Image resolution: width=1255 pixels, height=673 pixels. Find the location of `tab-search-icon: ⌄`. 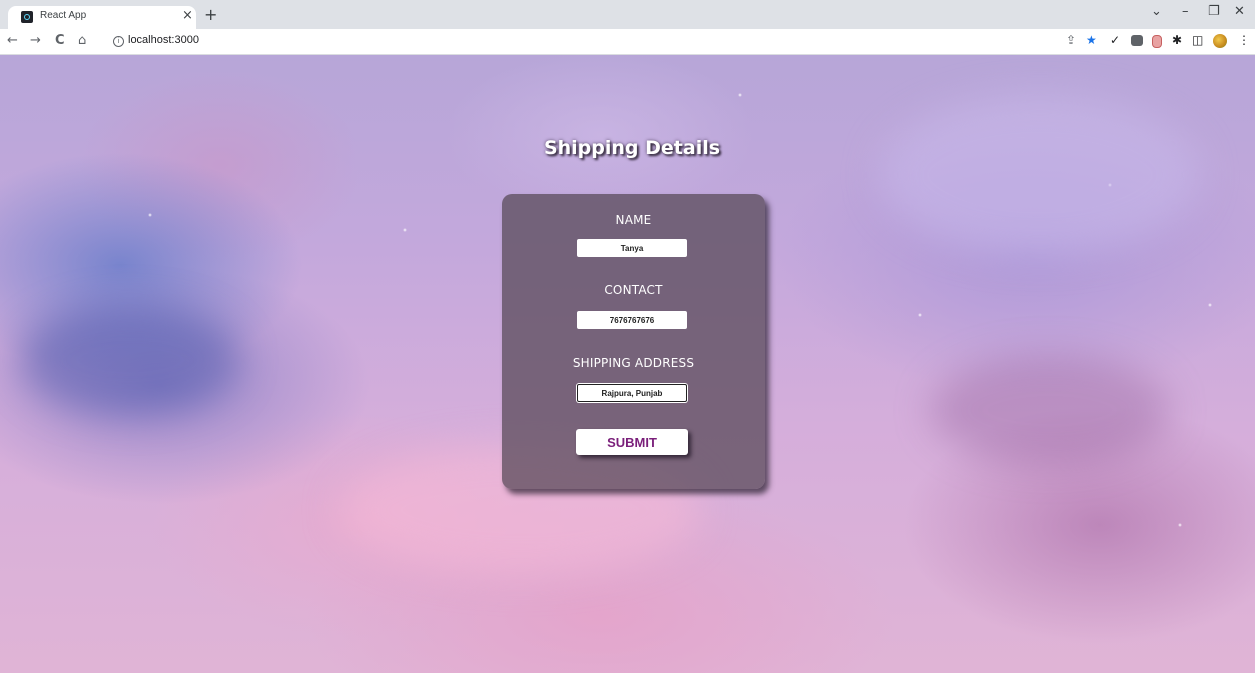

tab-search-icon: ⌄ is located at coordinates (1156, 11).